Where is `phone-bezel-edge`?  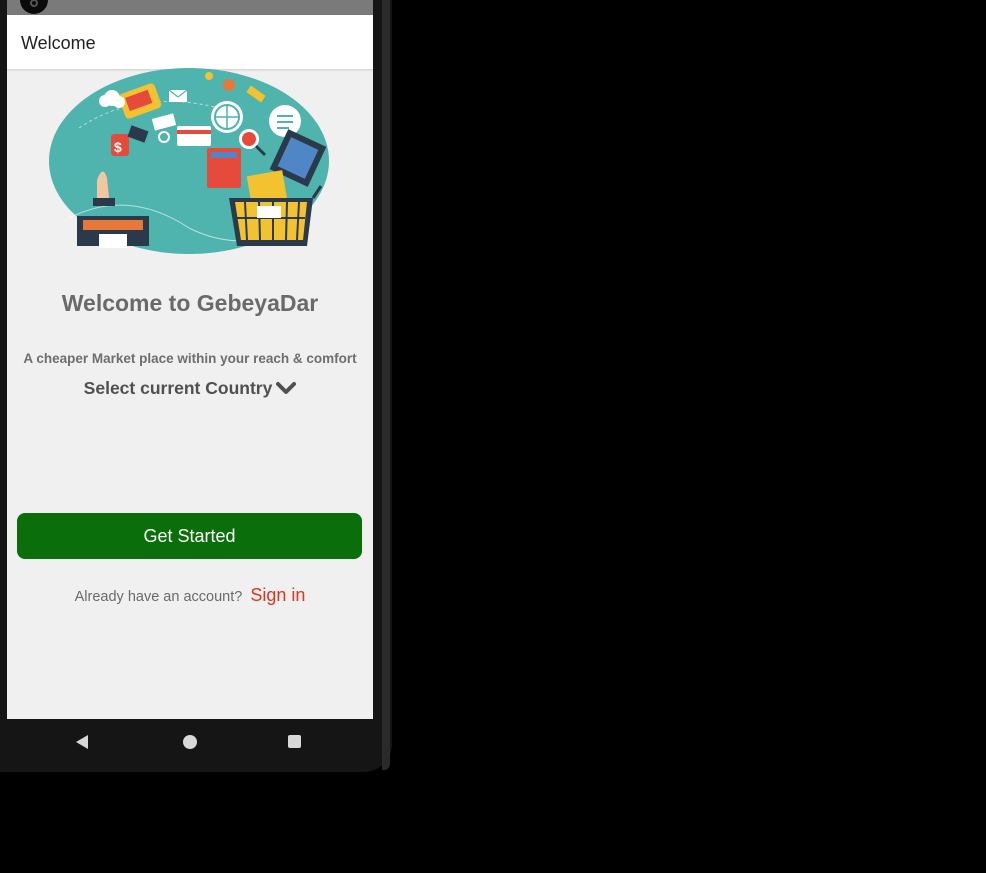
phone-bezel-edge is located at coordinates (386, 385).